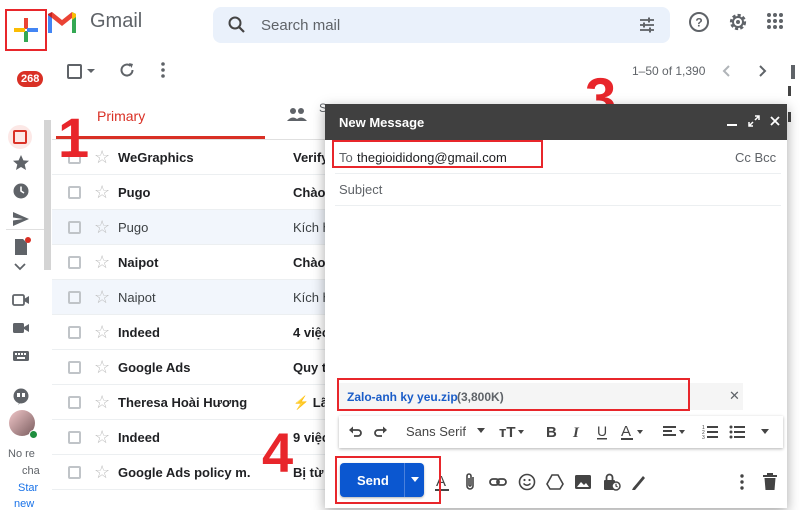 The height and width of the screenshot is (510, 800). I want to click on rail-scrollbar, so click(47, 195).